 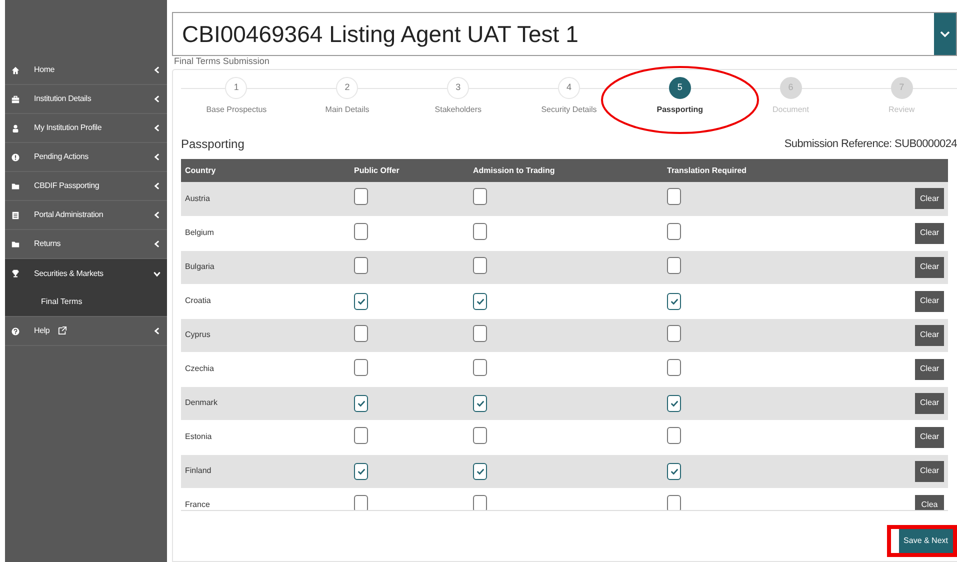 What do you see at coordinates (265, 471) in the screenshot?
I see `table-cell: Finland` at bounding box center [265, 471].